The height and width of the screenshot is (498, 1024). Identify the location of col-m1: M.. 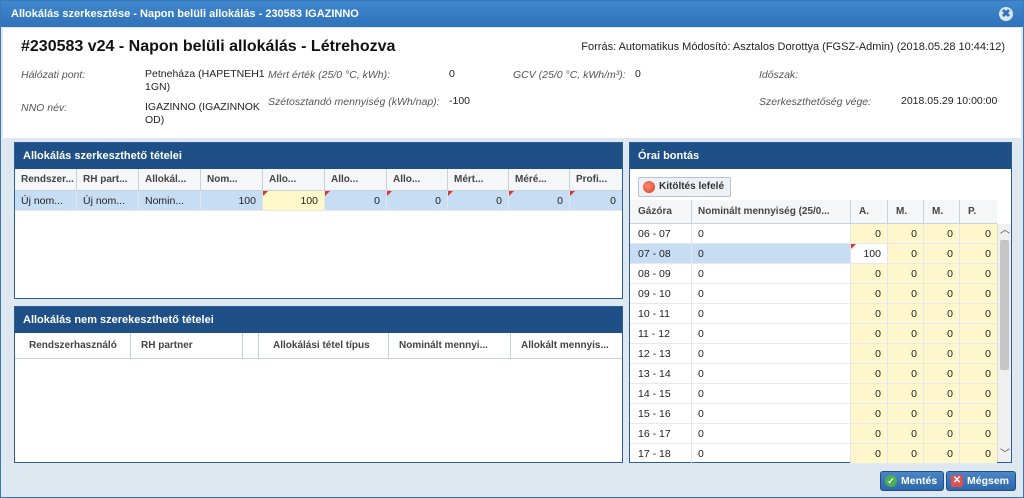
(906, 211).